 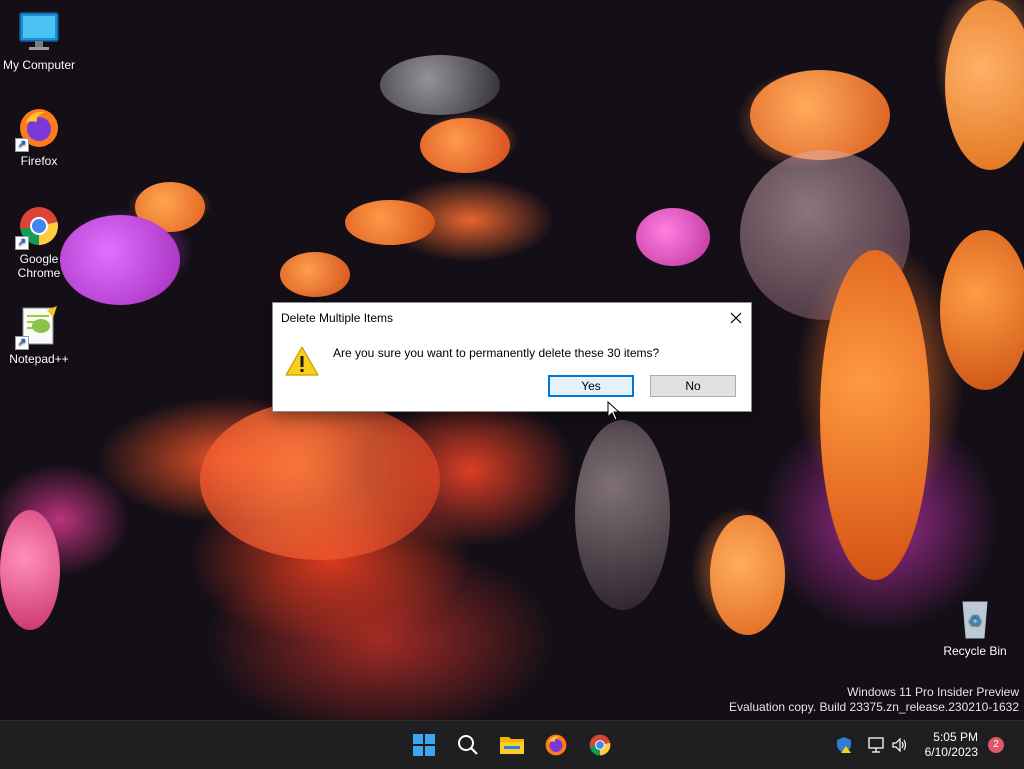 I want to click on dialog-title: Delete Multiple Items, so click(x=337, y=318).